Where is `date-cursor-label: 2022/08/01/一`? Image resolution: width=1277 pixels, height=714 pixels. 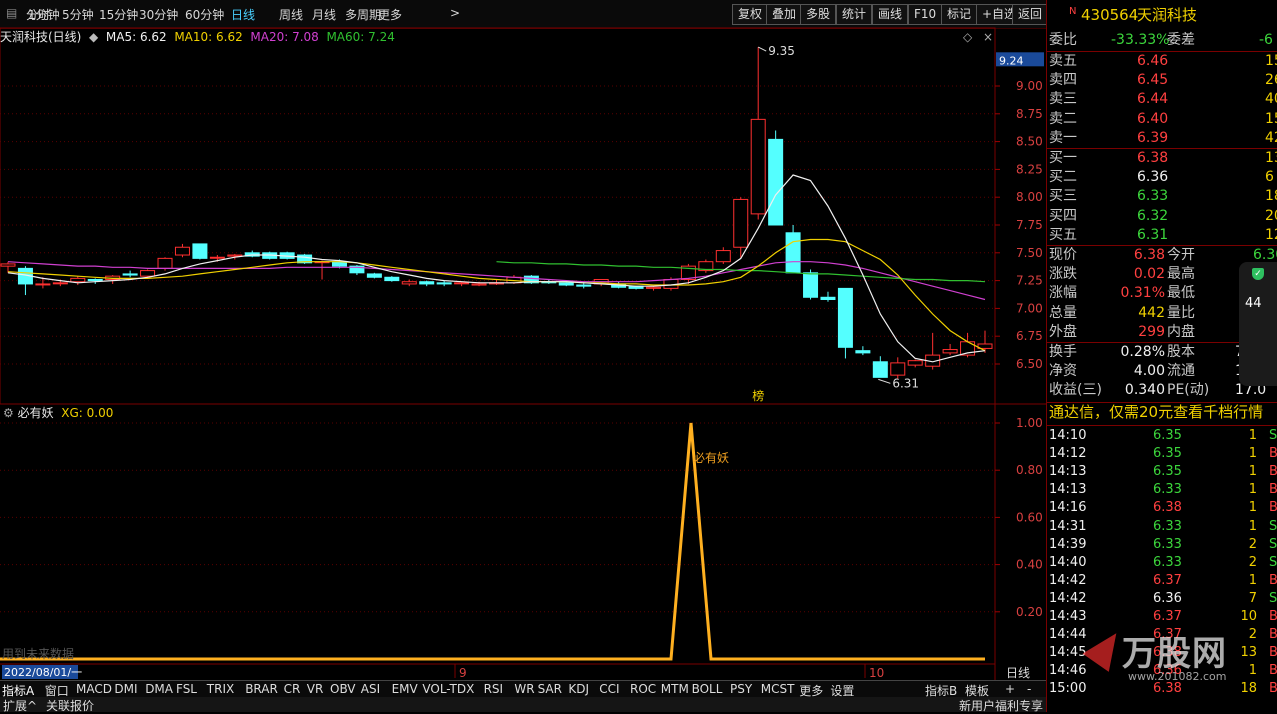 date-cursor-label: 2022/08/01/一 is located at coordinates (43, 672).